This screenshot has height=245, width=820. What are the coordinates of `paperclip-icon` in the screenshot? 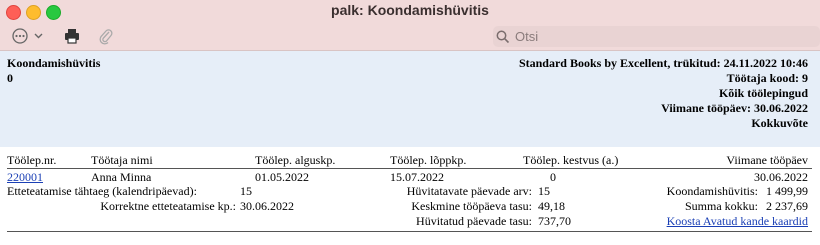 It's located at (106, 37).